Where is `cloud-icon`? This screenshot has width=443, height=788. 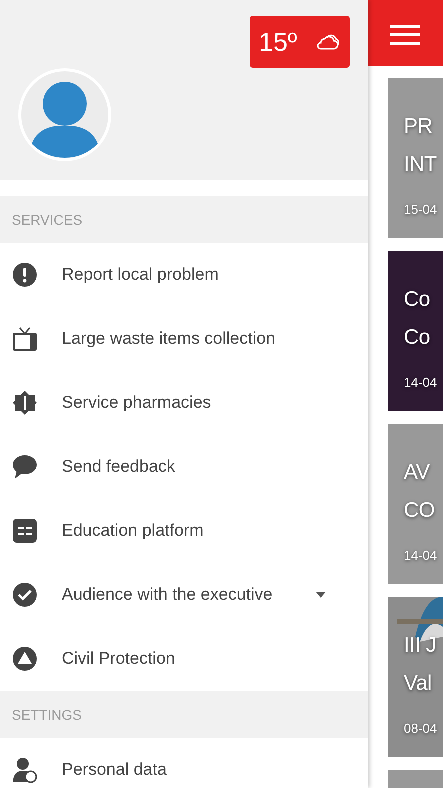
cloud-icon is located at coordinates (328, 42).